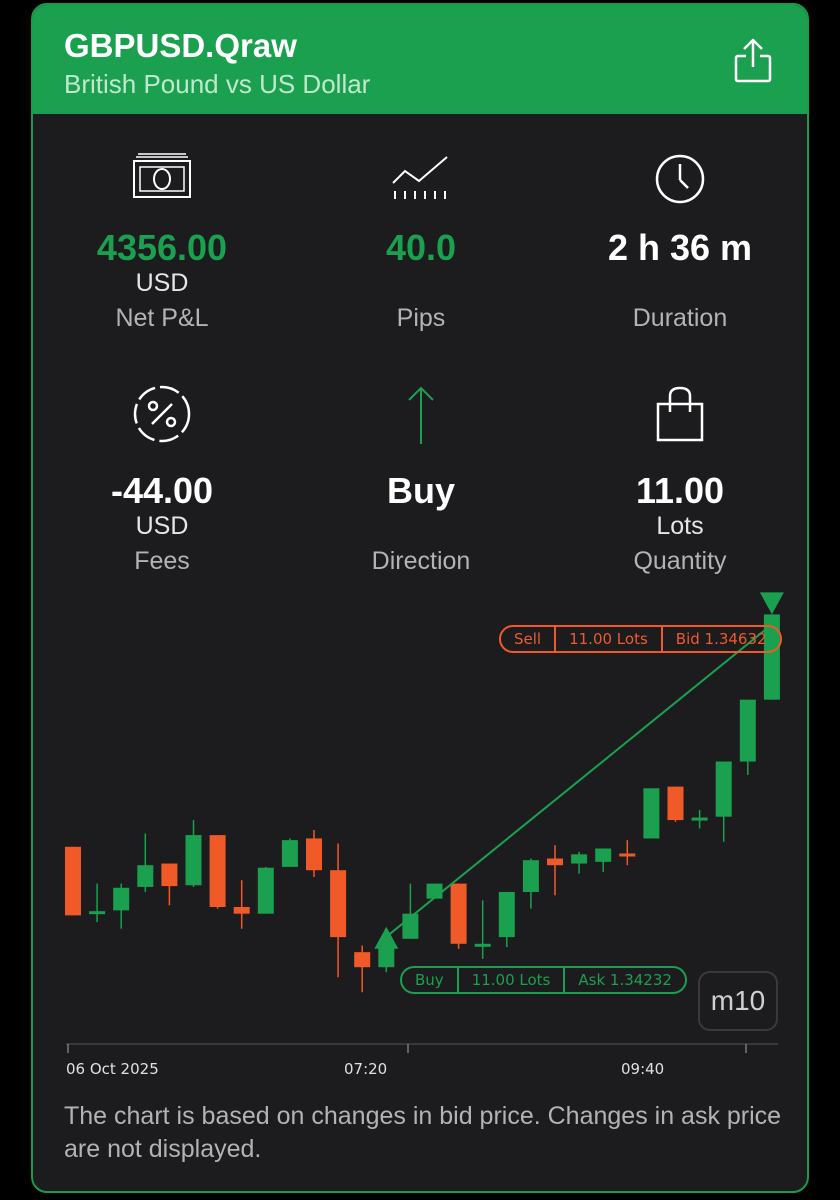 This screenshot has height=1200, width=840. What do you see at coordinates (607, 639) in the screenshot?
I see `sell-lots: 11.00 Lots` at bounding box center [607, 639].